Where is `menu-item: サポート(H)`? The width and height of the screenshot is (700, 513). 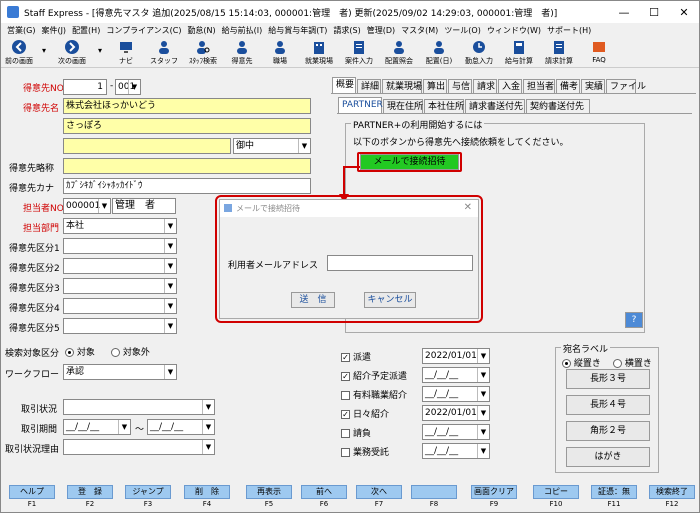 menu-item: サポート(H) is located at coordinates (569, 30).